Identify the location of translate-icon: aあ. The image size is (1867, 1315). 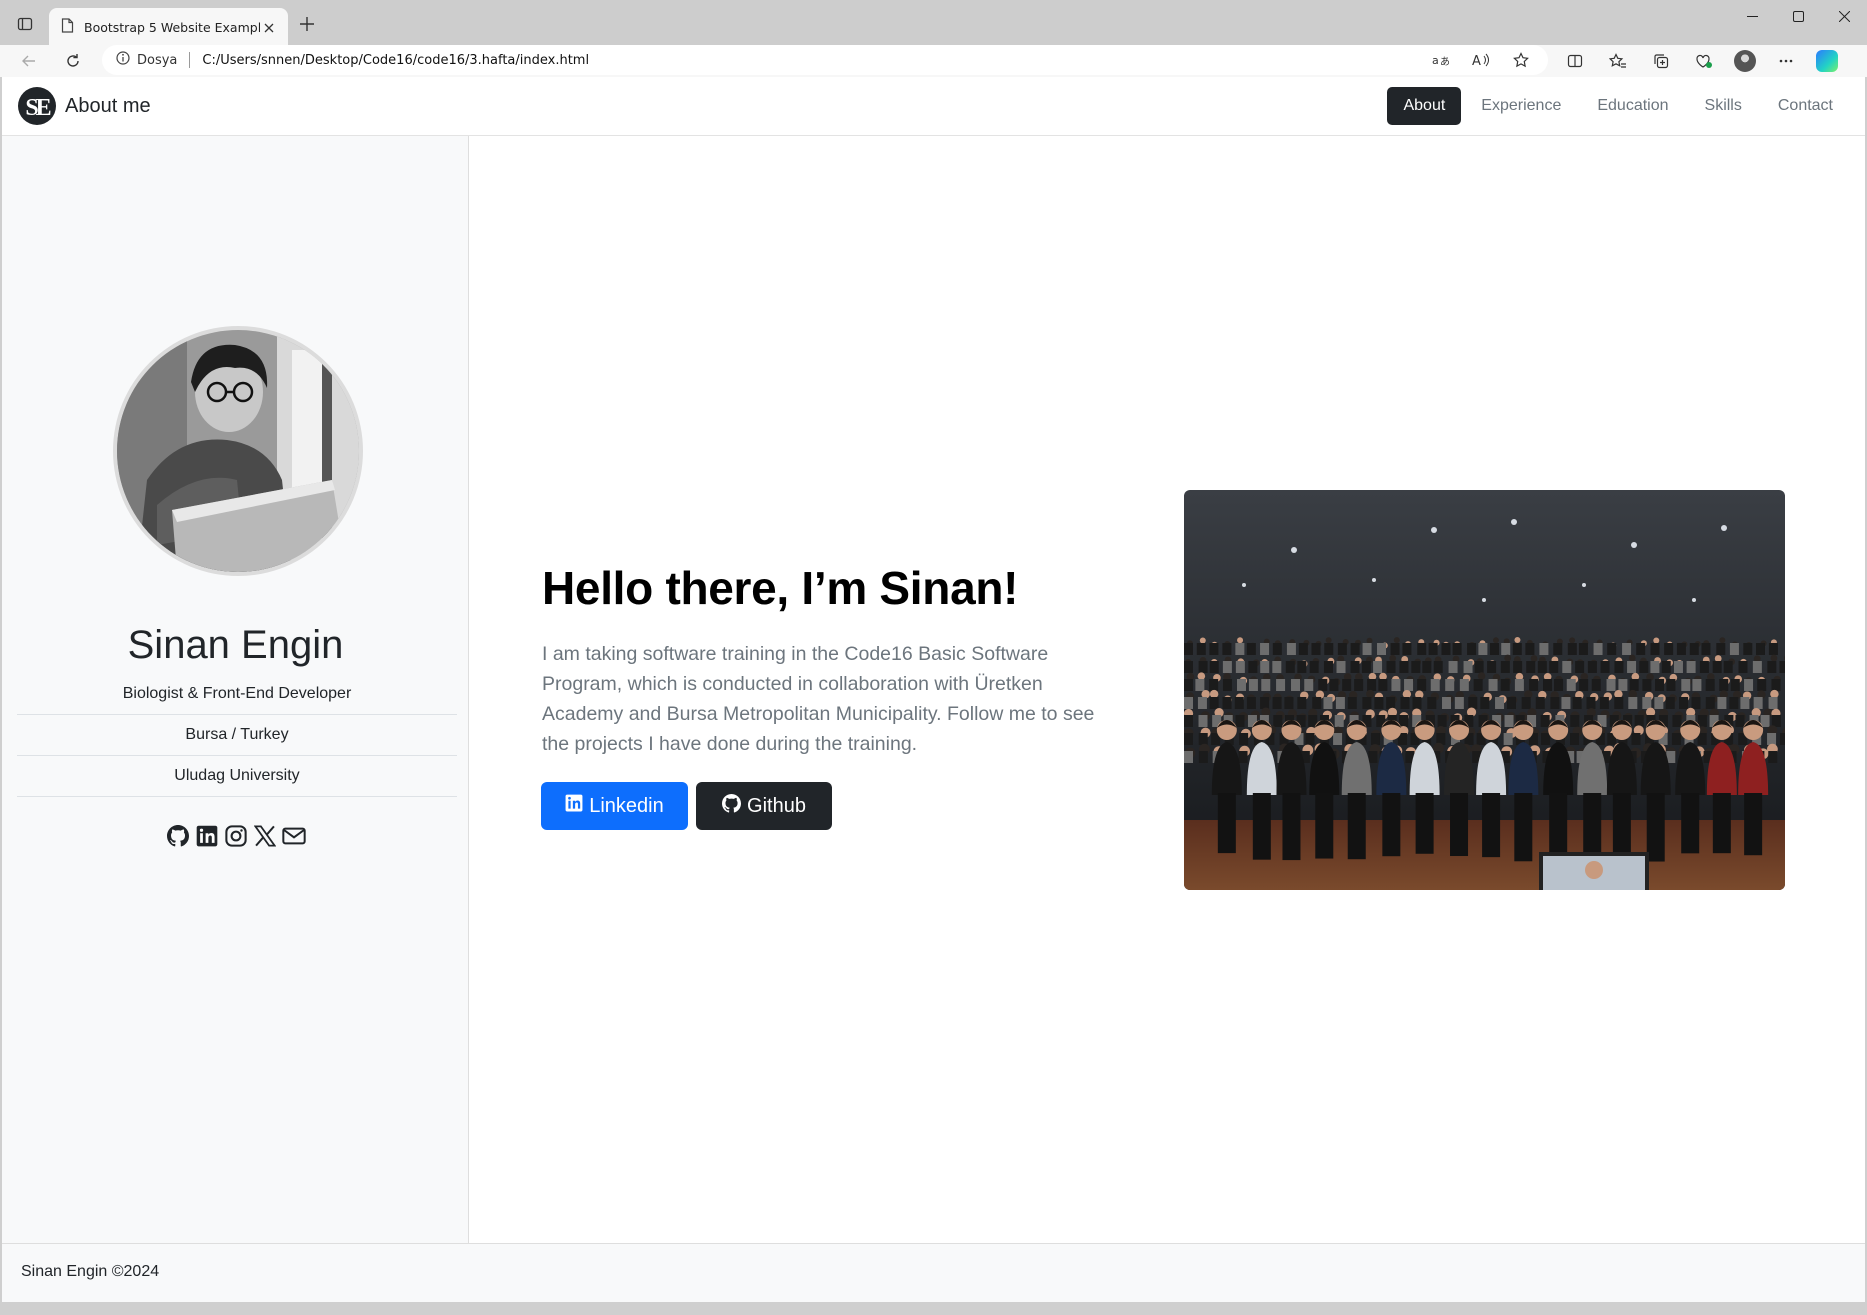
(1441, 60).